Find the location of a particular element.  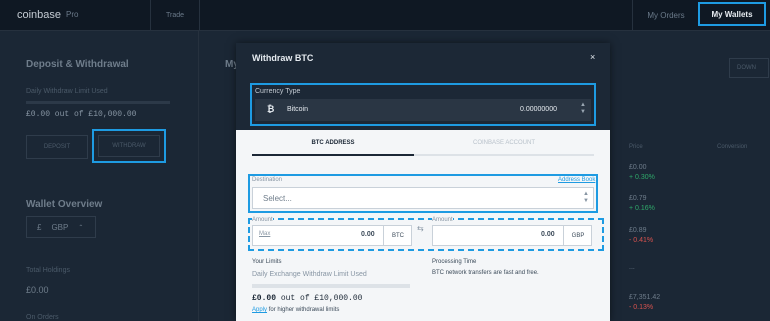

trade-tab: Trade is located at coordinates (175, 15).